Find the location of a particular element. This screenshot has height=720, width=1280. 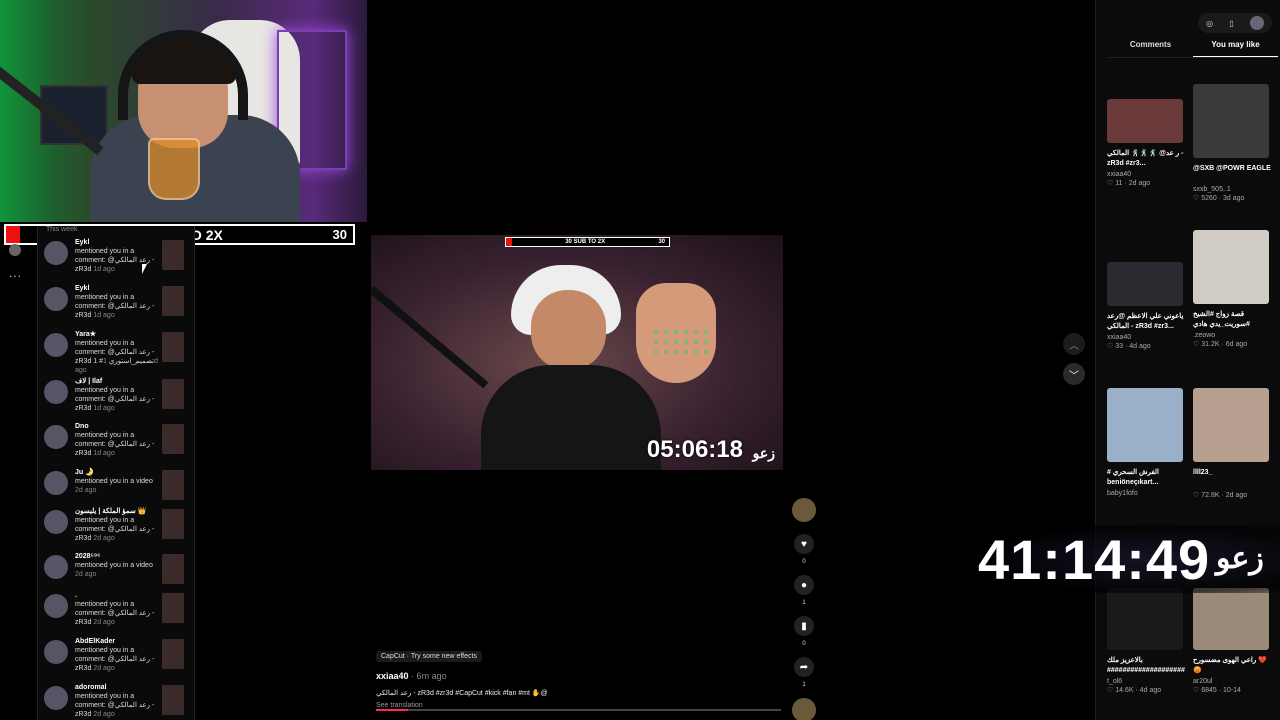

video-author: .zeowo is located at coordinates (1232, 335).